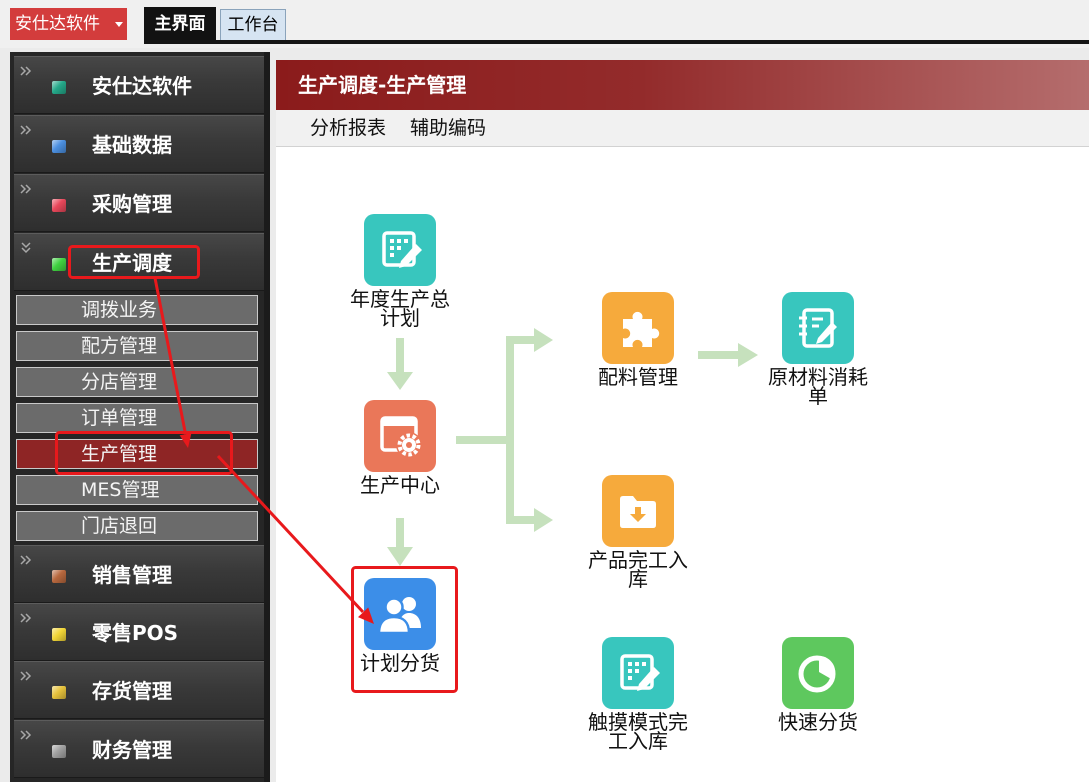  I want to click on toolbar-analysis-reports: 分析报表, so click(348, 128).